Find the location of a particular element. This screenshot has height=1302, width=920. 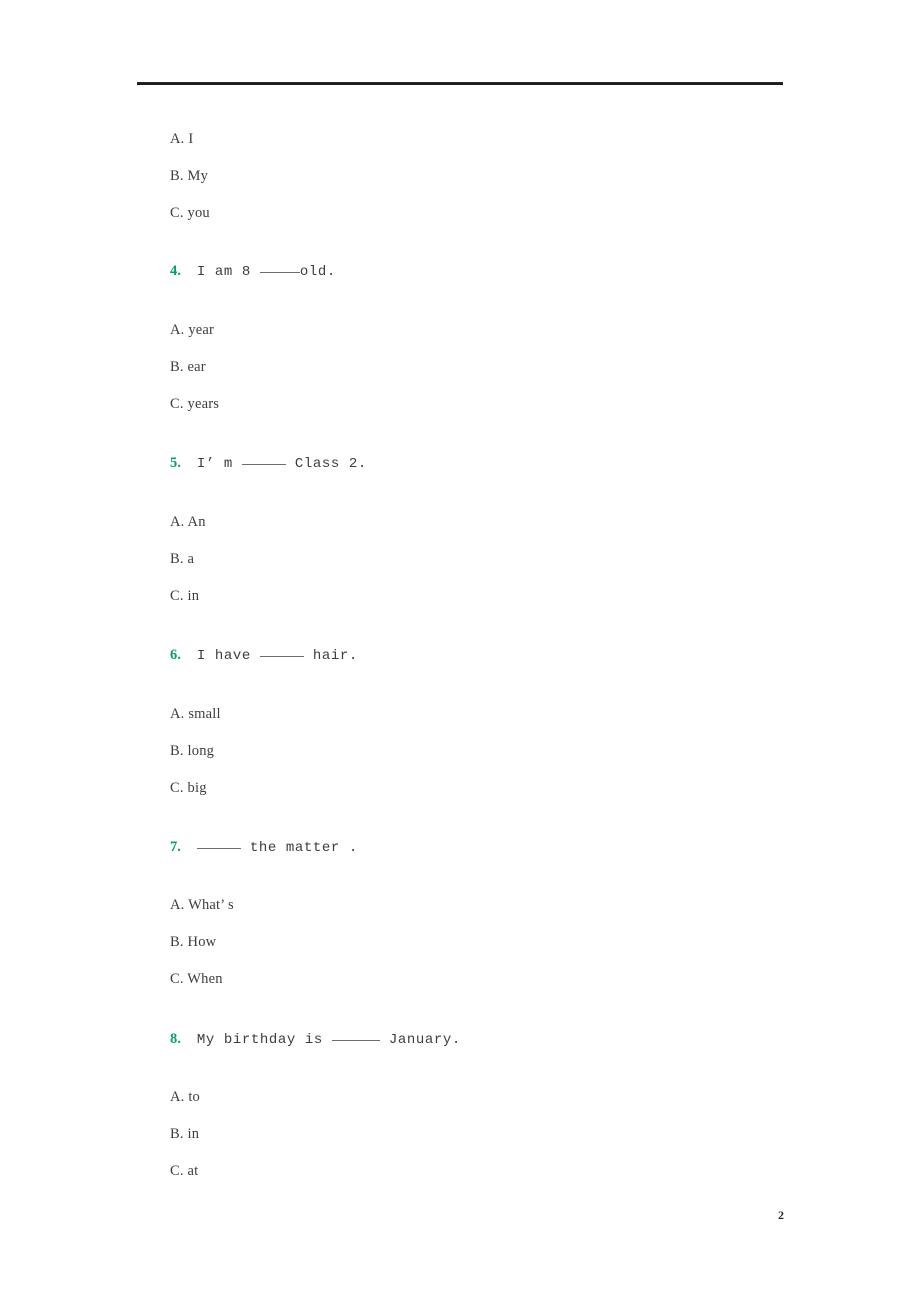

list-item: C. you is located at coordinates (190, 213).